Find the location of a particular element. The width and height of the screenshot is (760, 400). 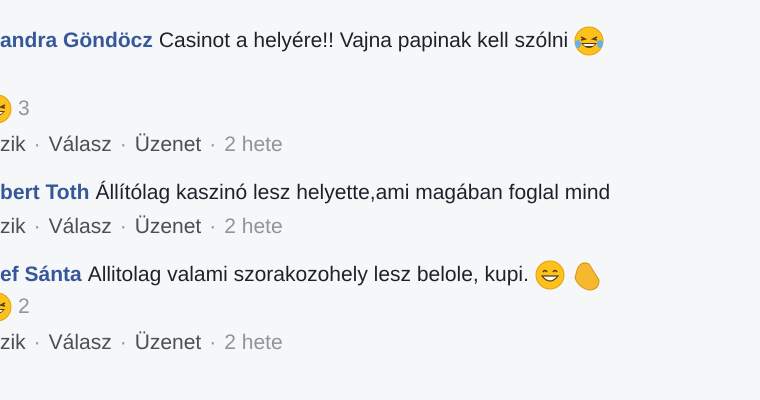

comment-text: Casinot a helyére!! Vajna papinak kell szólni is located at coordinates (363, 41).